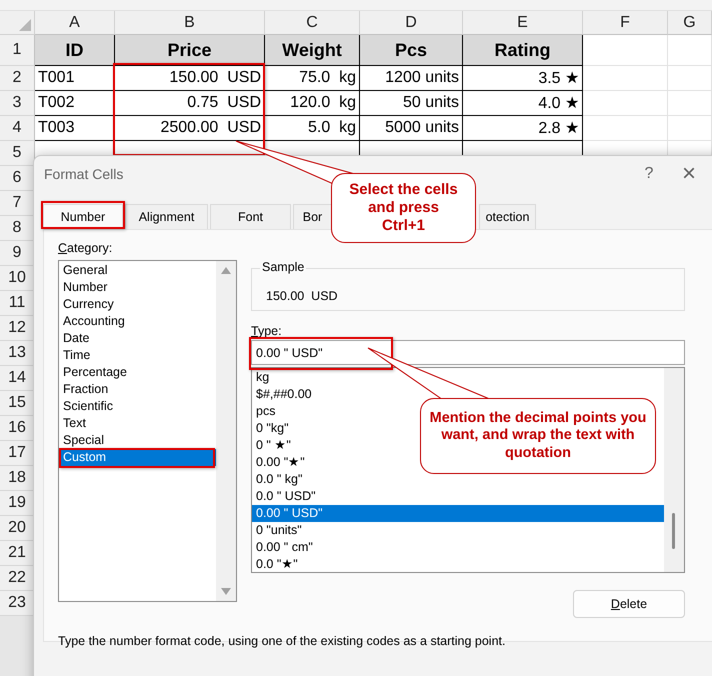 Image resolution: width=712 pixels, height=676 pixels. Describe the element at coordinates (312, 103) in the screenshot. I see `table-cell: 120.0 kg` at that location.